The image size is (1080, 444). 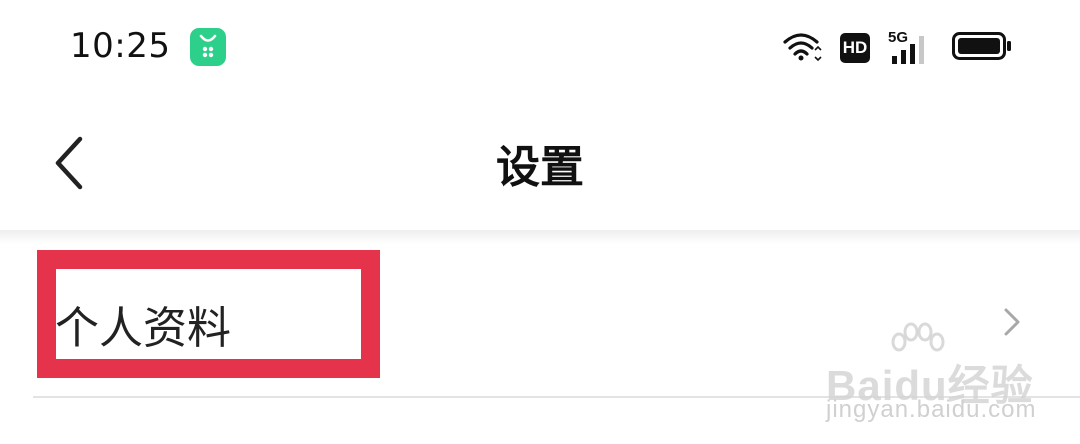 What do you see at coordinates (931, 409) in the screenshot?
I see `watermark-url: jingyan.baidu.com` at bounding box center [931, 409].